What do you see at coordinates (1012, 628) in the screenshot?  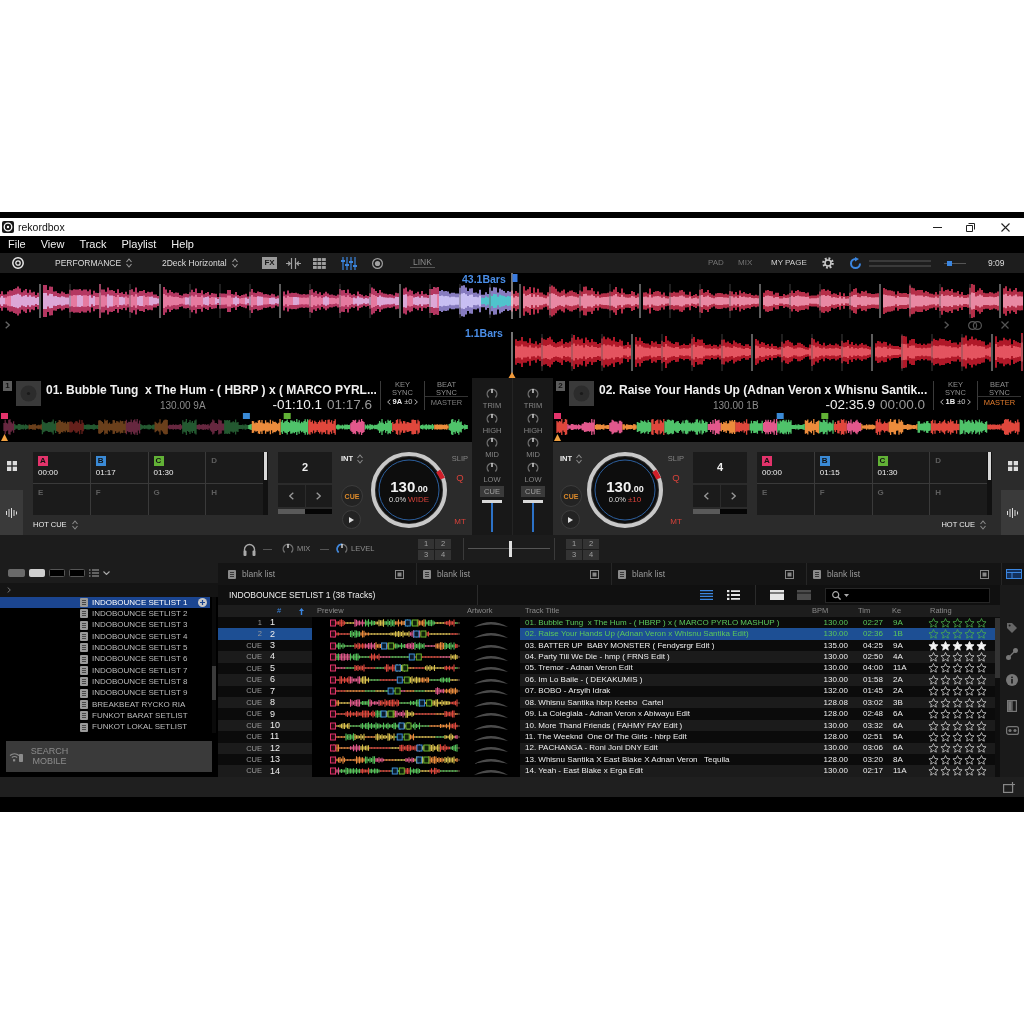 I see `tag-icon` at bounding box center [1012, 628].